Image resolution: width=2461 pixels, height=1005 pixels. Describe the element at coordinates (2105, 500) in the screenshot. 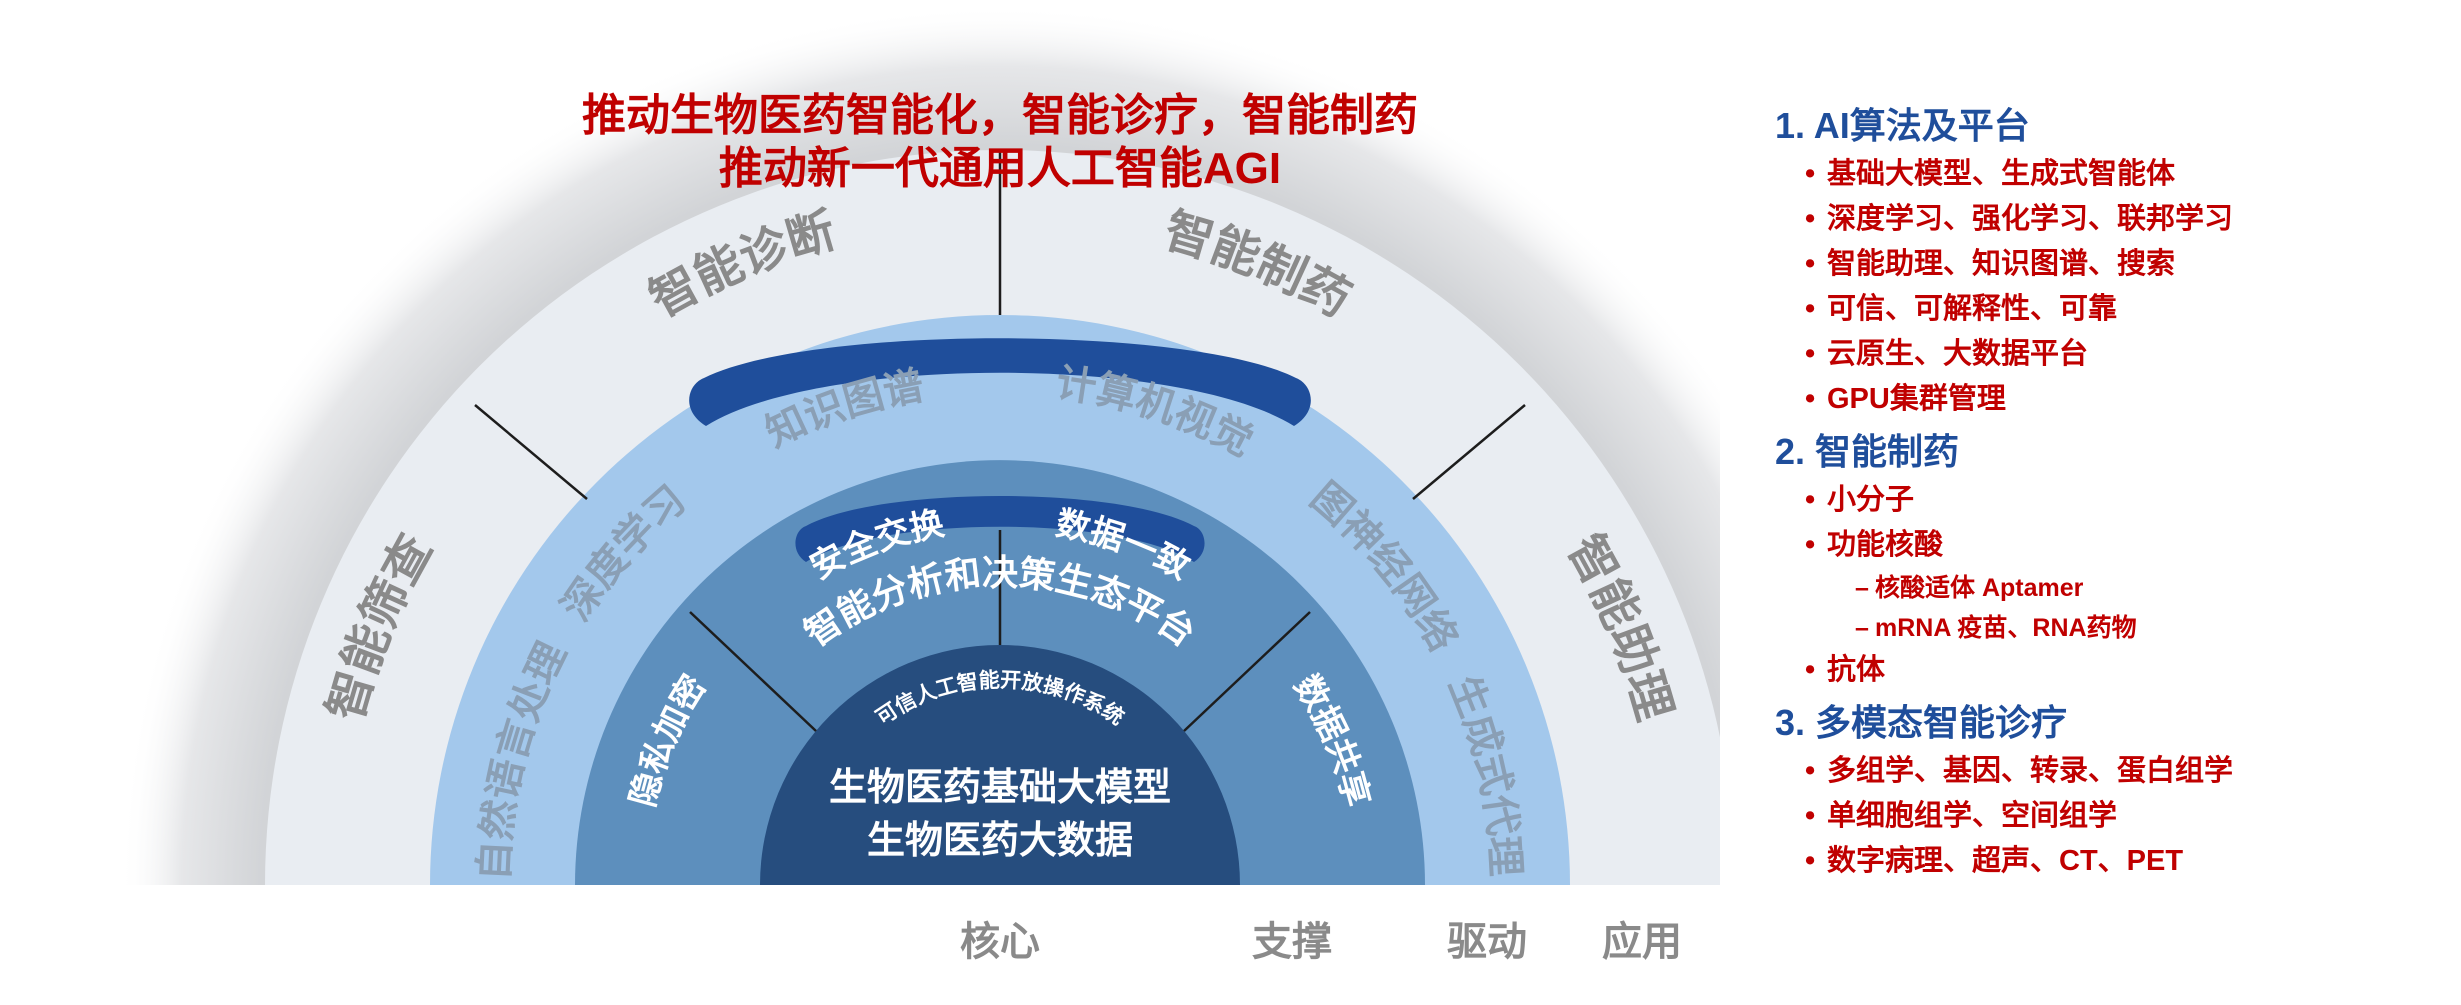

I see `list-item: 小分子` at that location.